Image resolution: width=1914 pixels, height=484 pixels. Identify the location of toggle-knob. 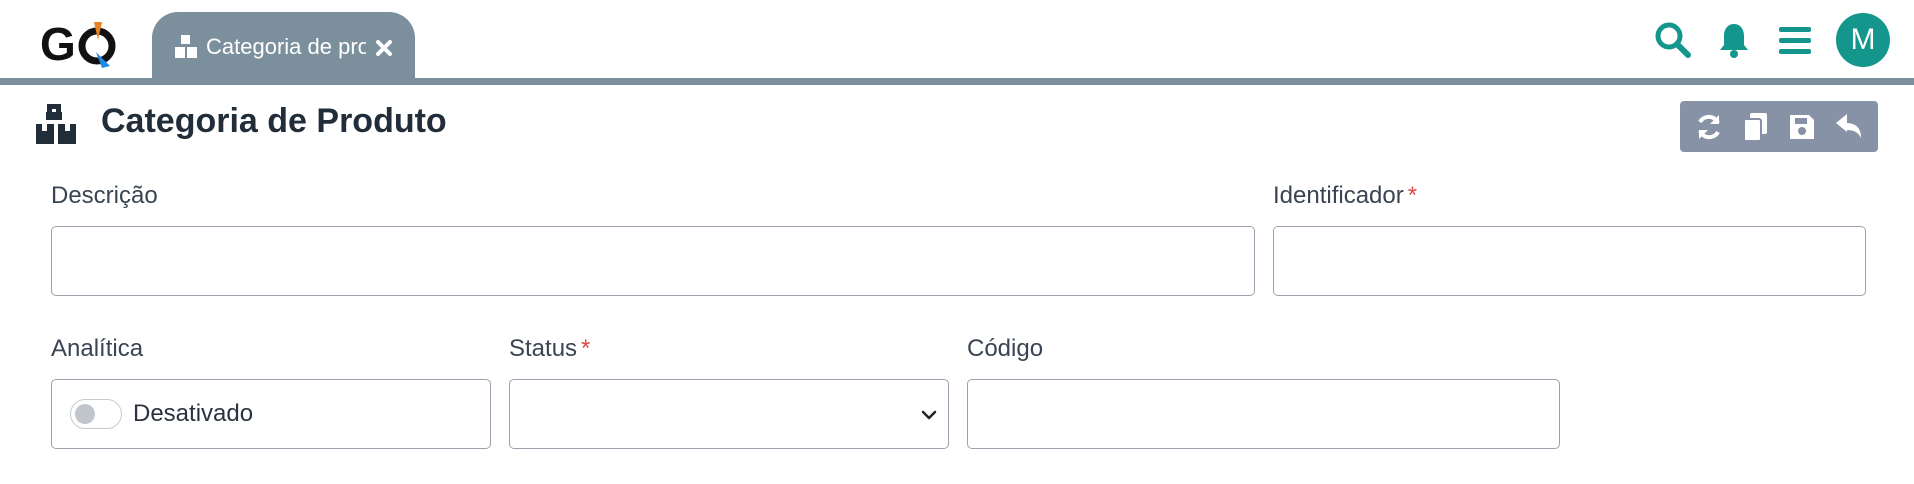
(85, 414).